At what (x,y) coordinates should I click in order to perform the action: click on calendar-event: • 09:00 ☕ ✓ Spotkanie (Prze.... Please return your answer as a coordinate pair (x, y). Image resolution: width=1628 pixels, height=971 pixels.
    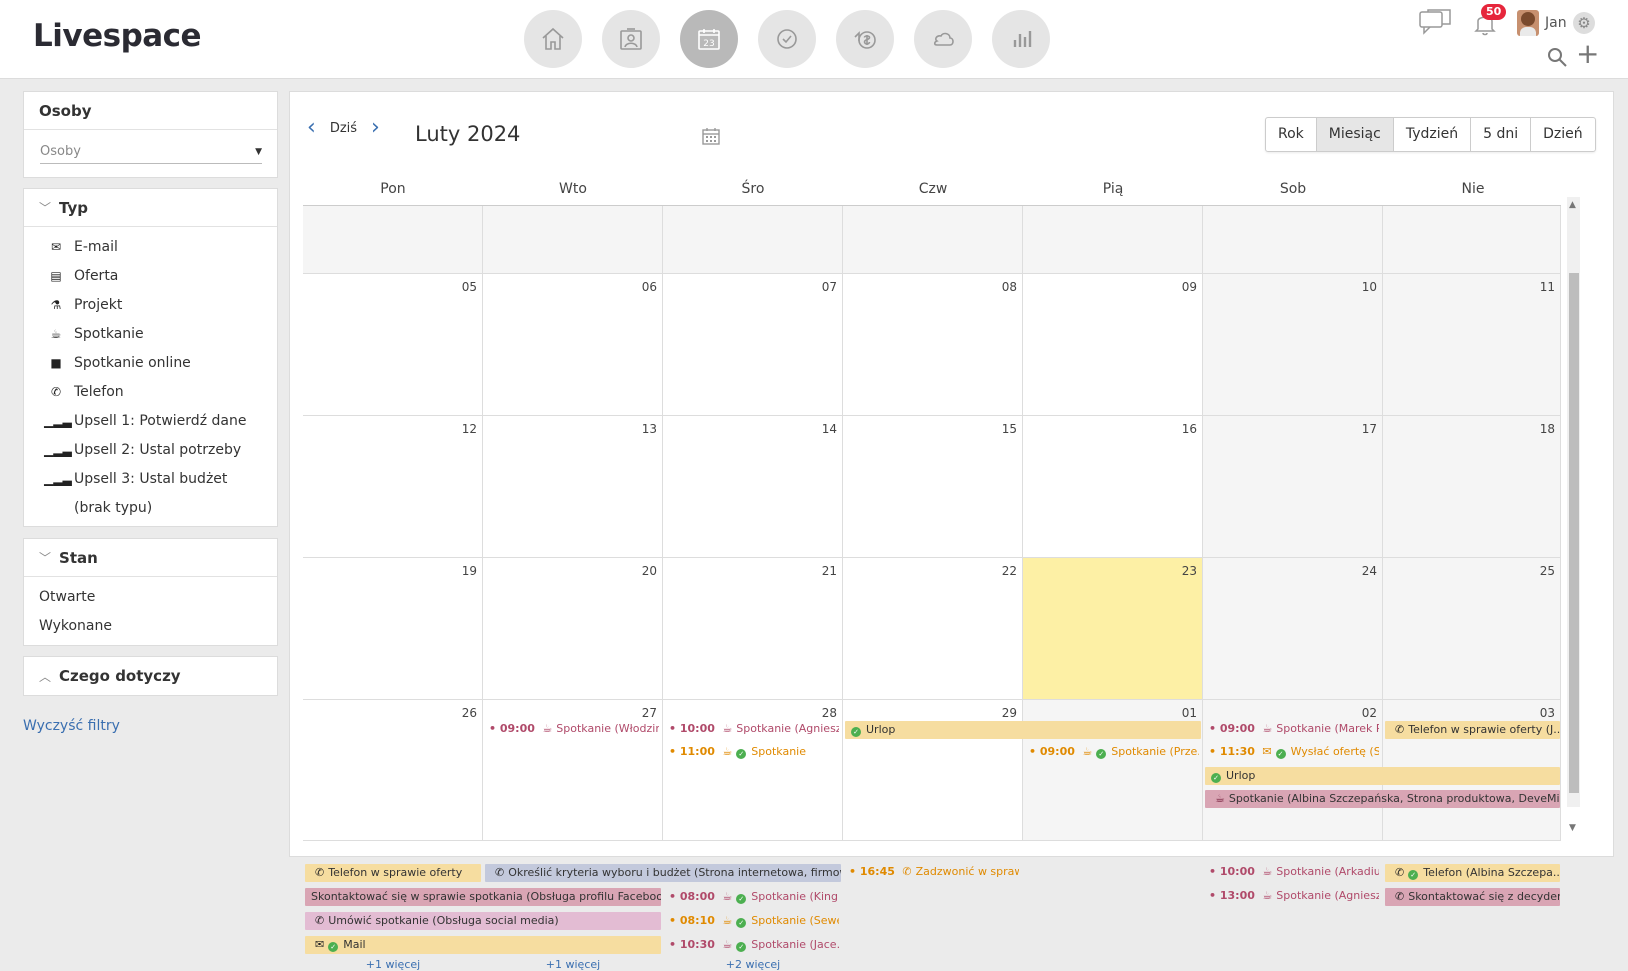
    Looking at the image, I should click on (1111, 752).